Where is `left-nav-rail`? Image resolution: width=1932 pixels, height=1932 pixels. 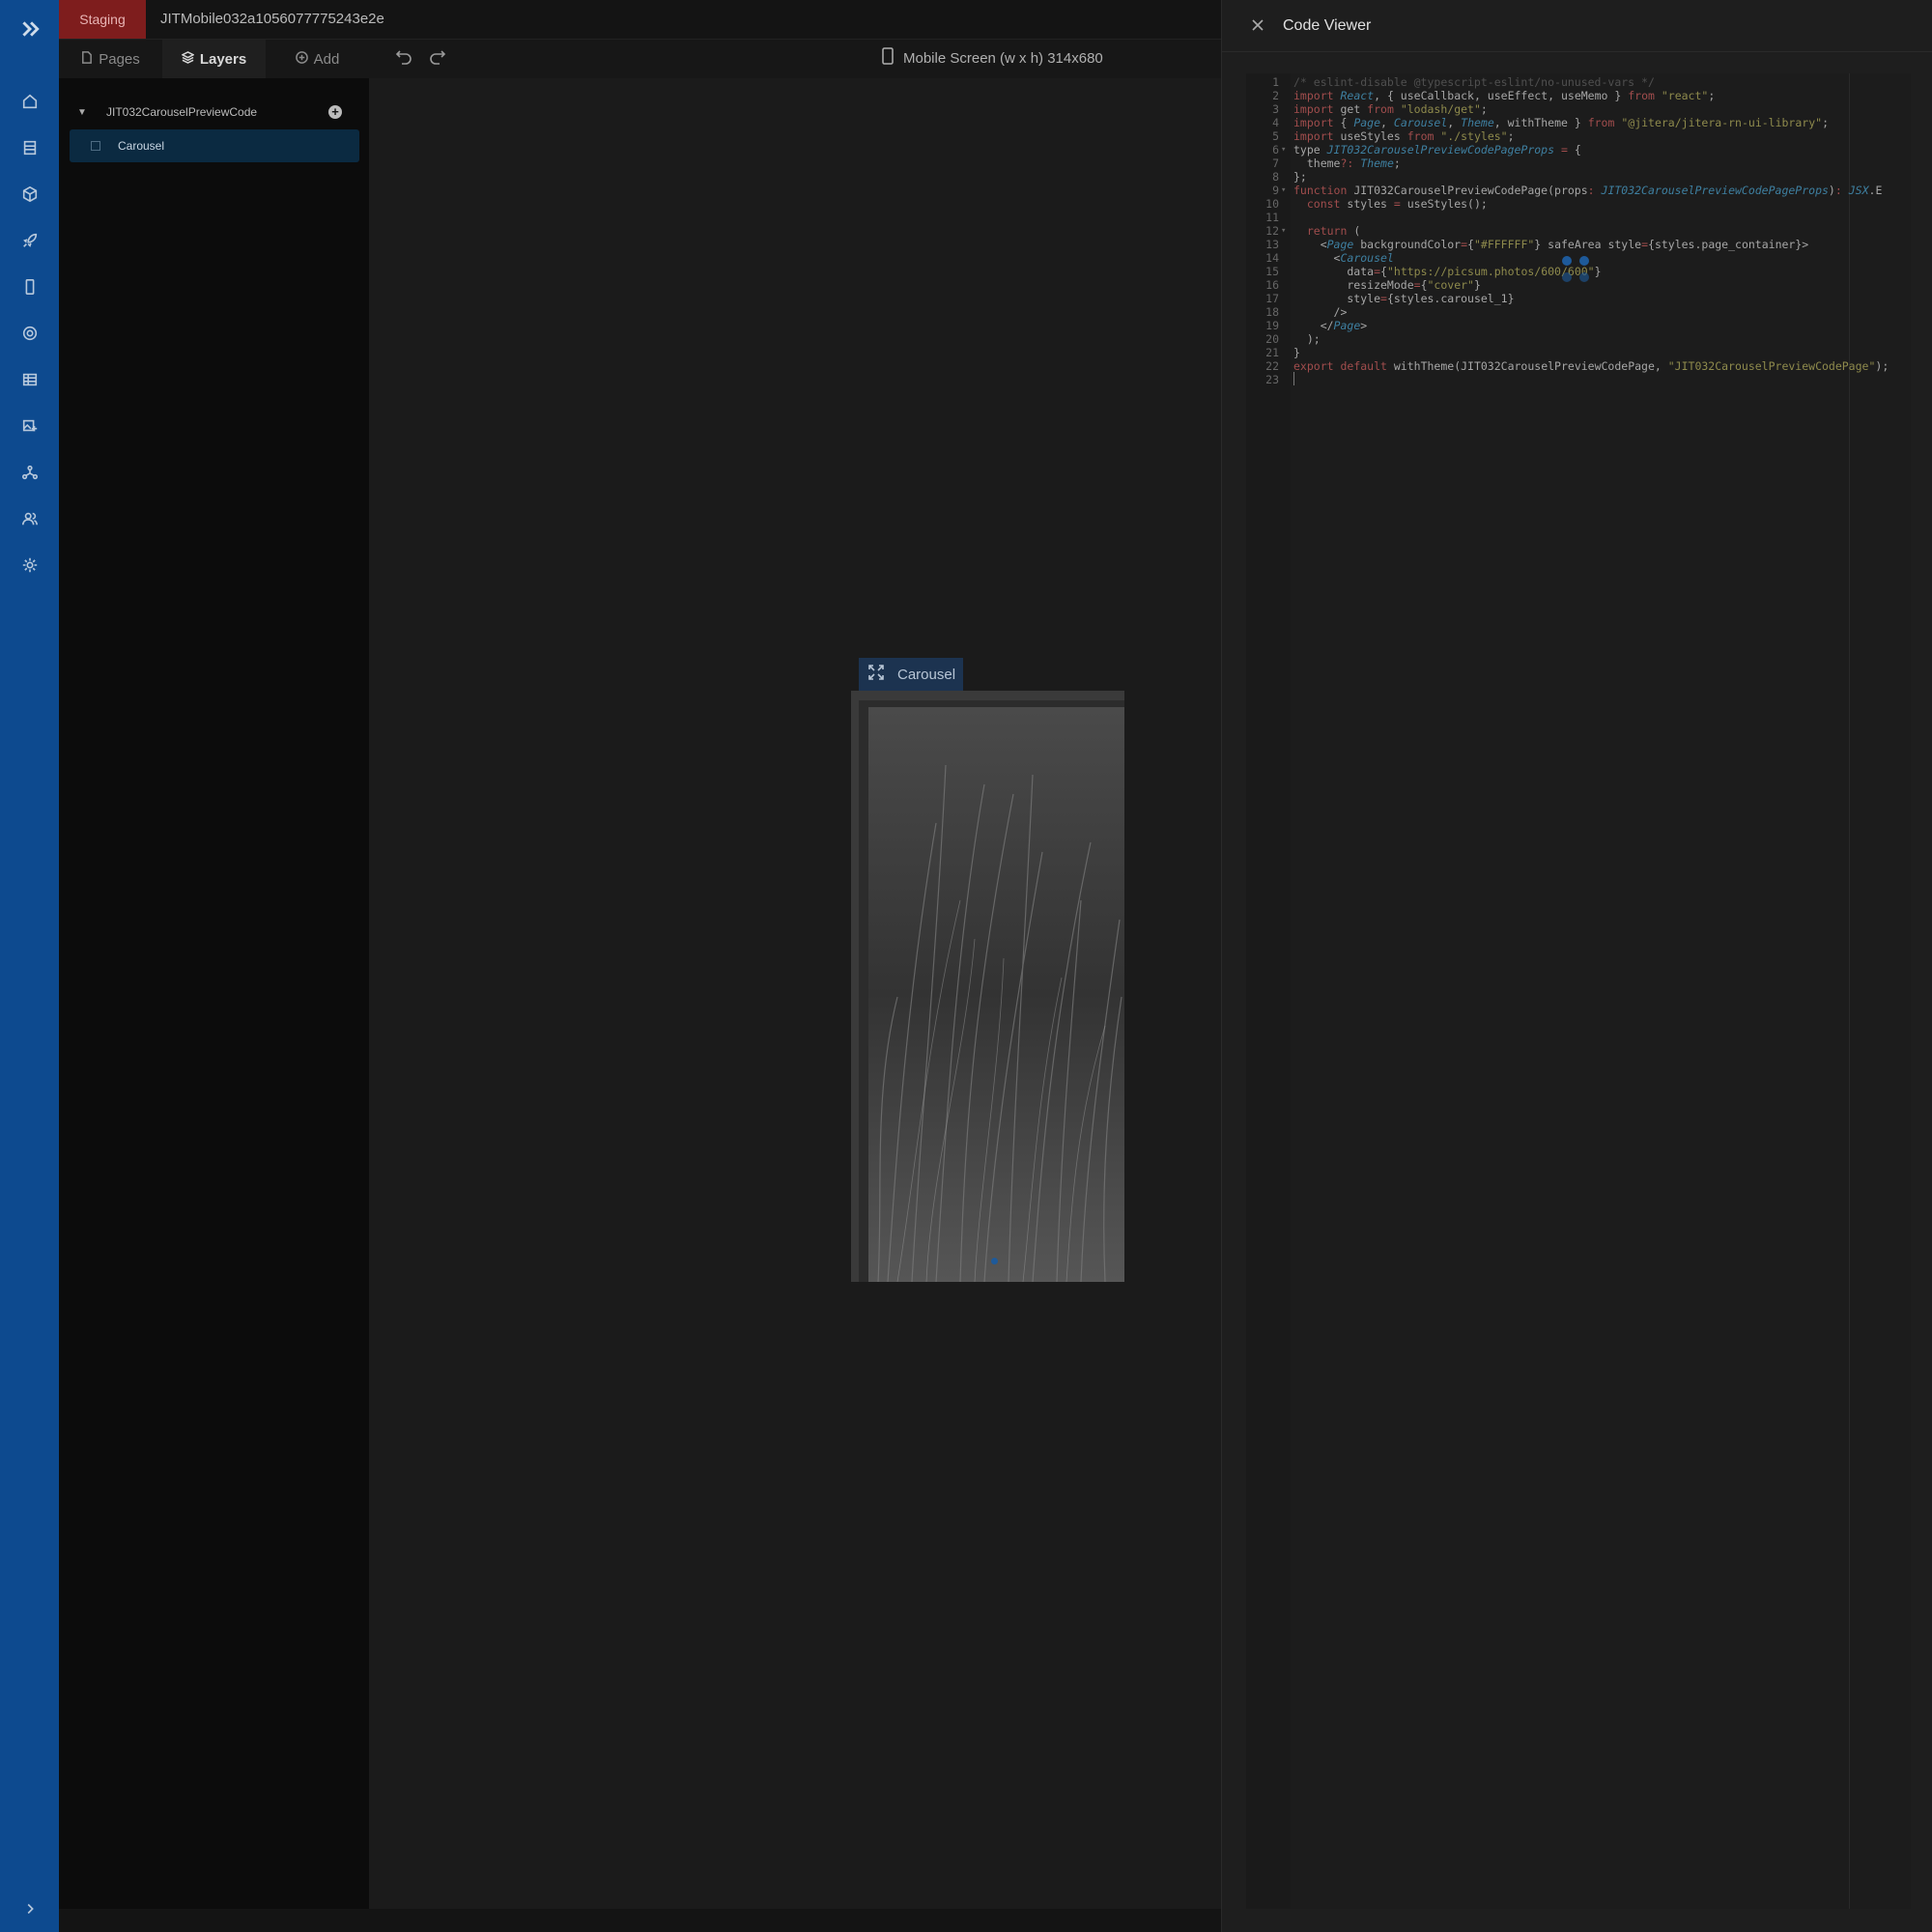
left-nav-rail is located at coordinates (29, 966).